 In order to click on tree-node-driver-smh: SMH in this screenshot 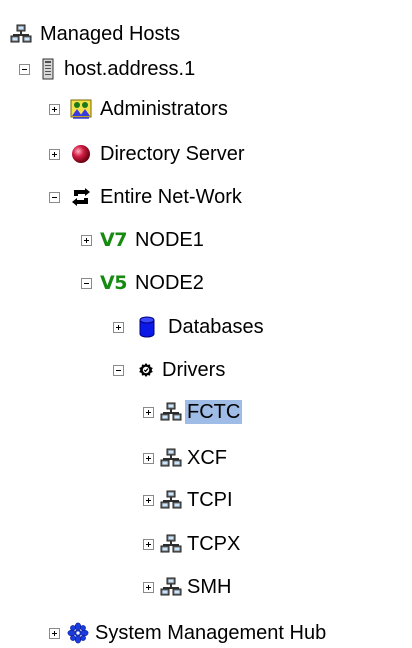, I will do `click(188, 587)`.